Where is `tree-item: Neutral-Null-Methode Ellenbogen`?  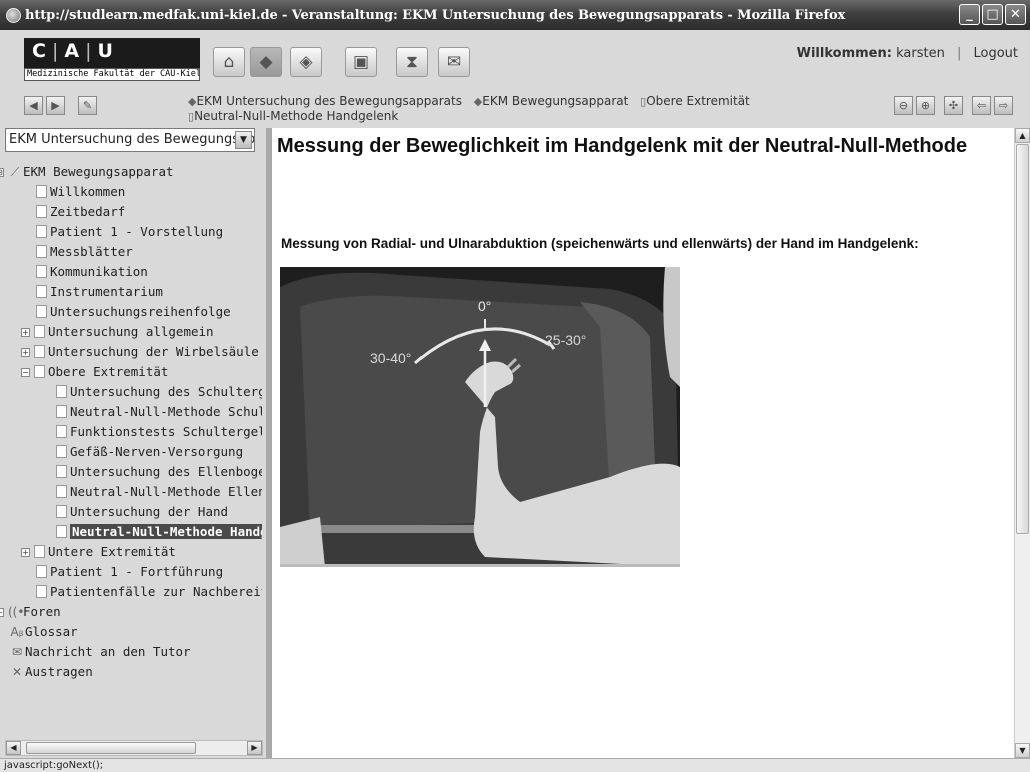 tree-item: Neutral-Null-Methode Ellenbogen is located at coordinates (159, 491).